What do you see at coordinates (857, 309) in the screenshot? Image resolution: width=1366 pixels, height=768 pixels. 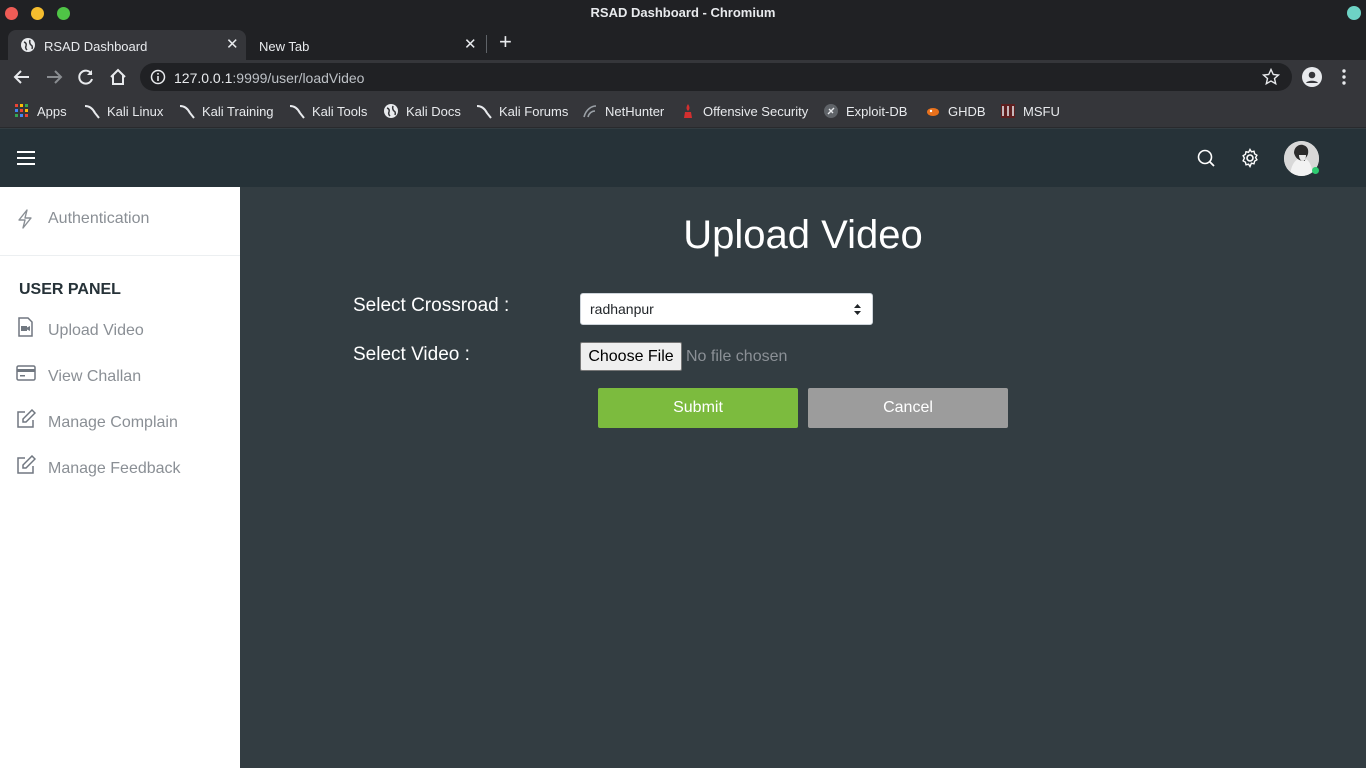 I see `select-arrows-icon` at bounding box center [857, 309].